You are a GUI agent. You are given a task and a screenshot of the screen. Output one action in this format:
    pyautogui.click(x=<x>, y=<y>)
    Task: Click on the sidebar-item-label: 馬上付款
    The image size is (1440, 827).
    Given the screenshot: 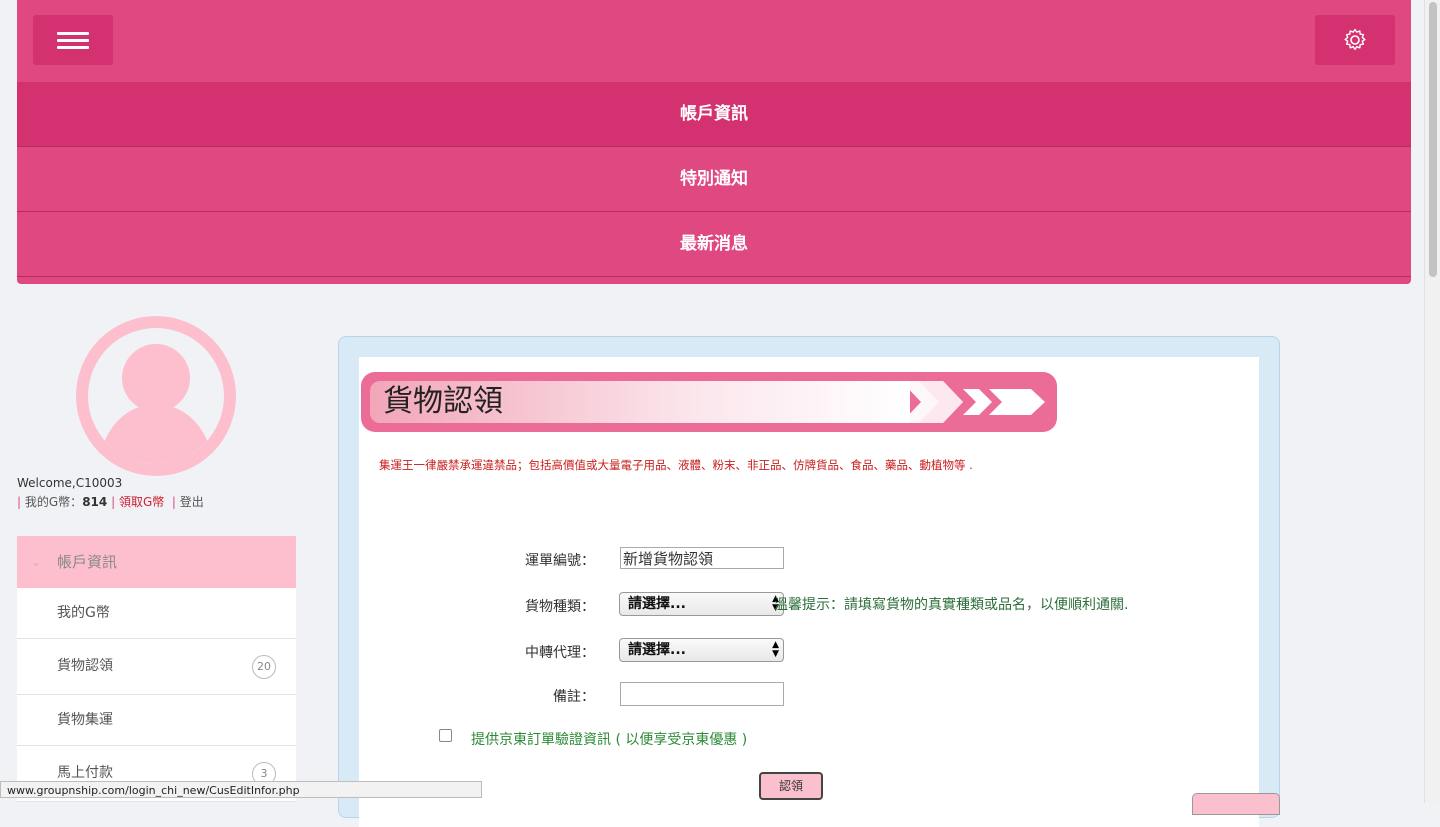 What is the action you would take?
    pyautogui.click(x=85, y=773)
    